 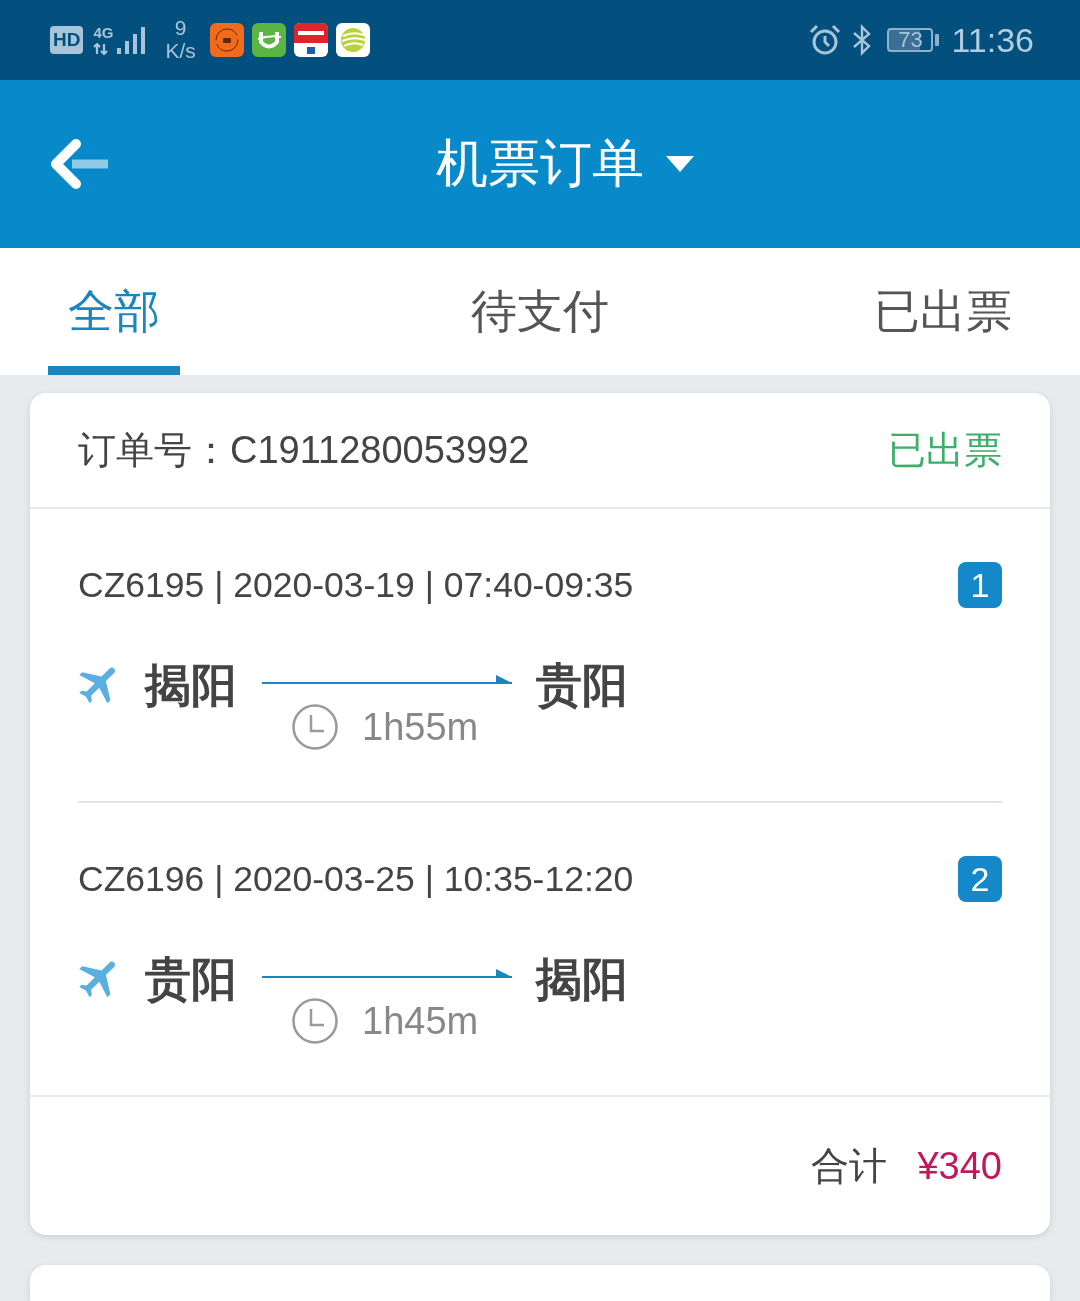 What do you see at coordinates (849, 1166) in the screenshot?
I see `total-label: 合计` at bounding box center [849, 1166].